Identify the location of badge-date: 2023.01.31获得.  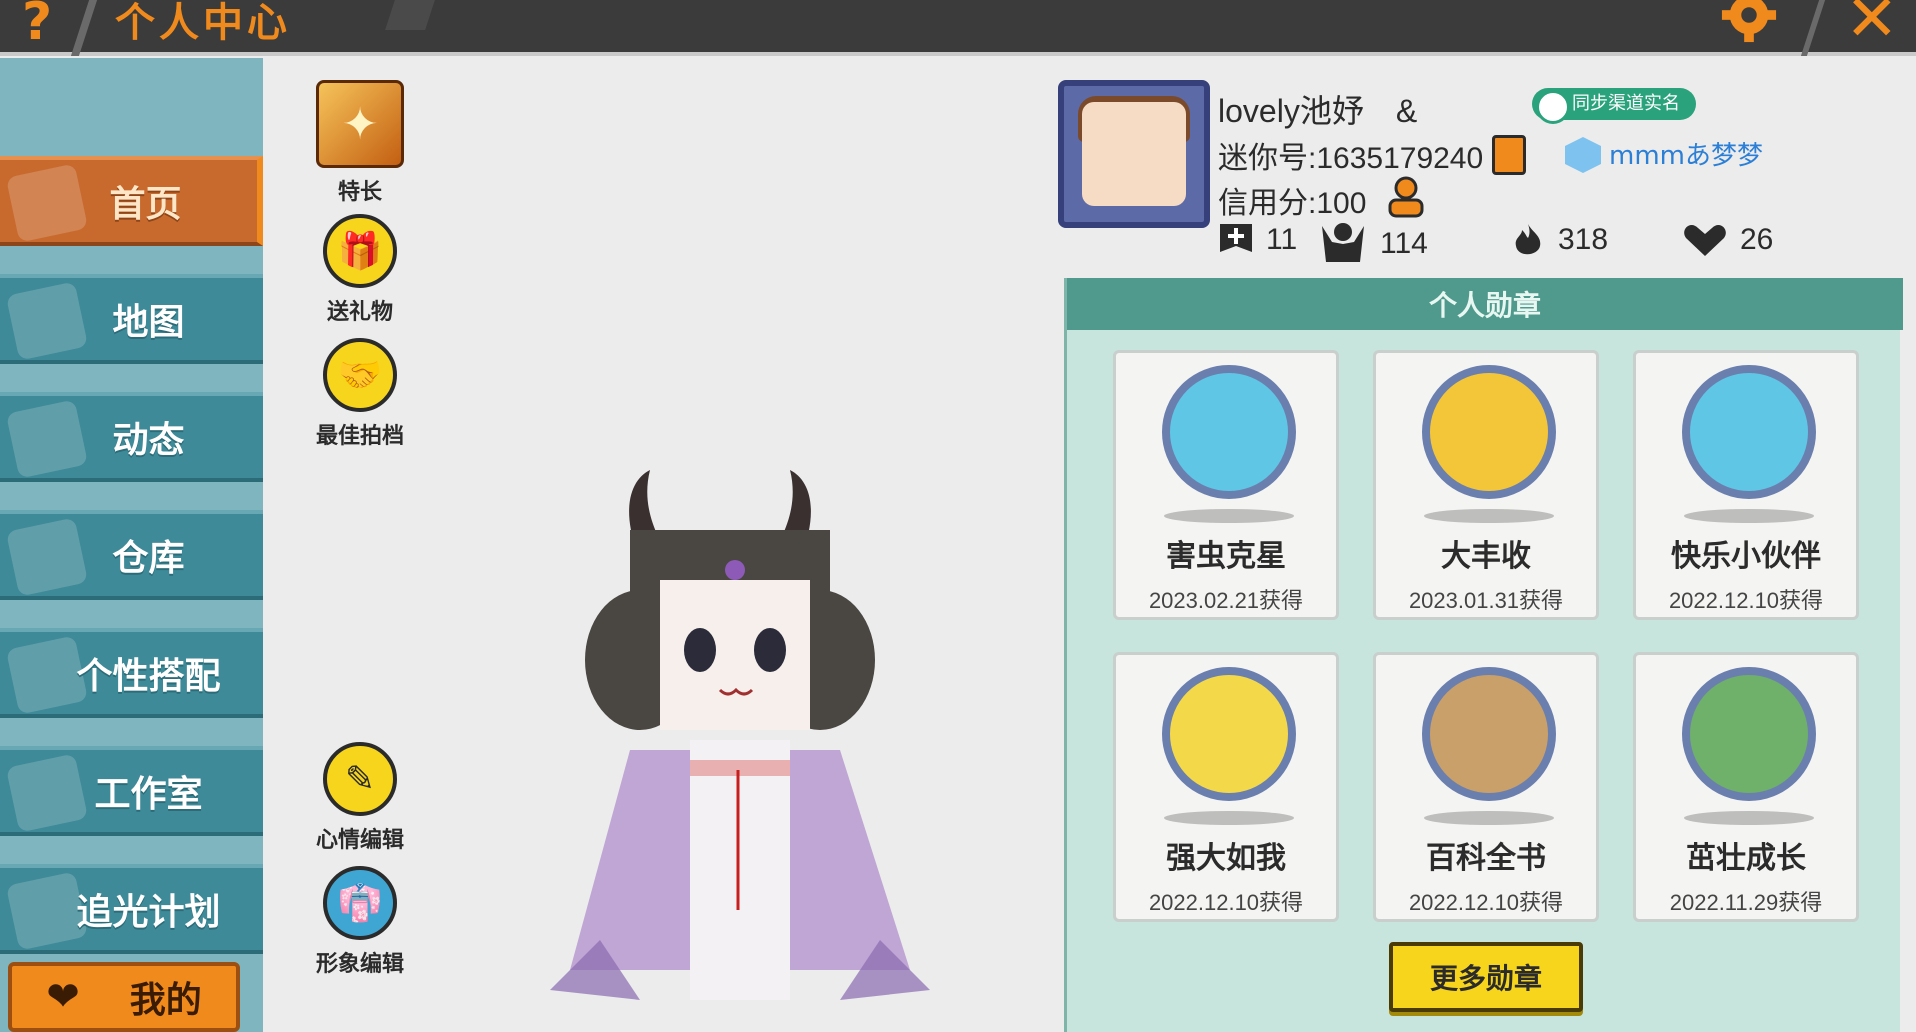
(1486, 600).